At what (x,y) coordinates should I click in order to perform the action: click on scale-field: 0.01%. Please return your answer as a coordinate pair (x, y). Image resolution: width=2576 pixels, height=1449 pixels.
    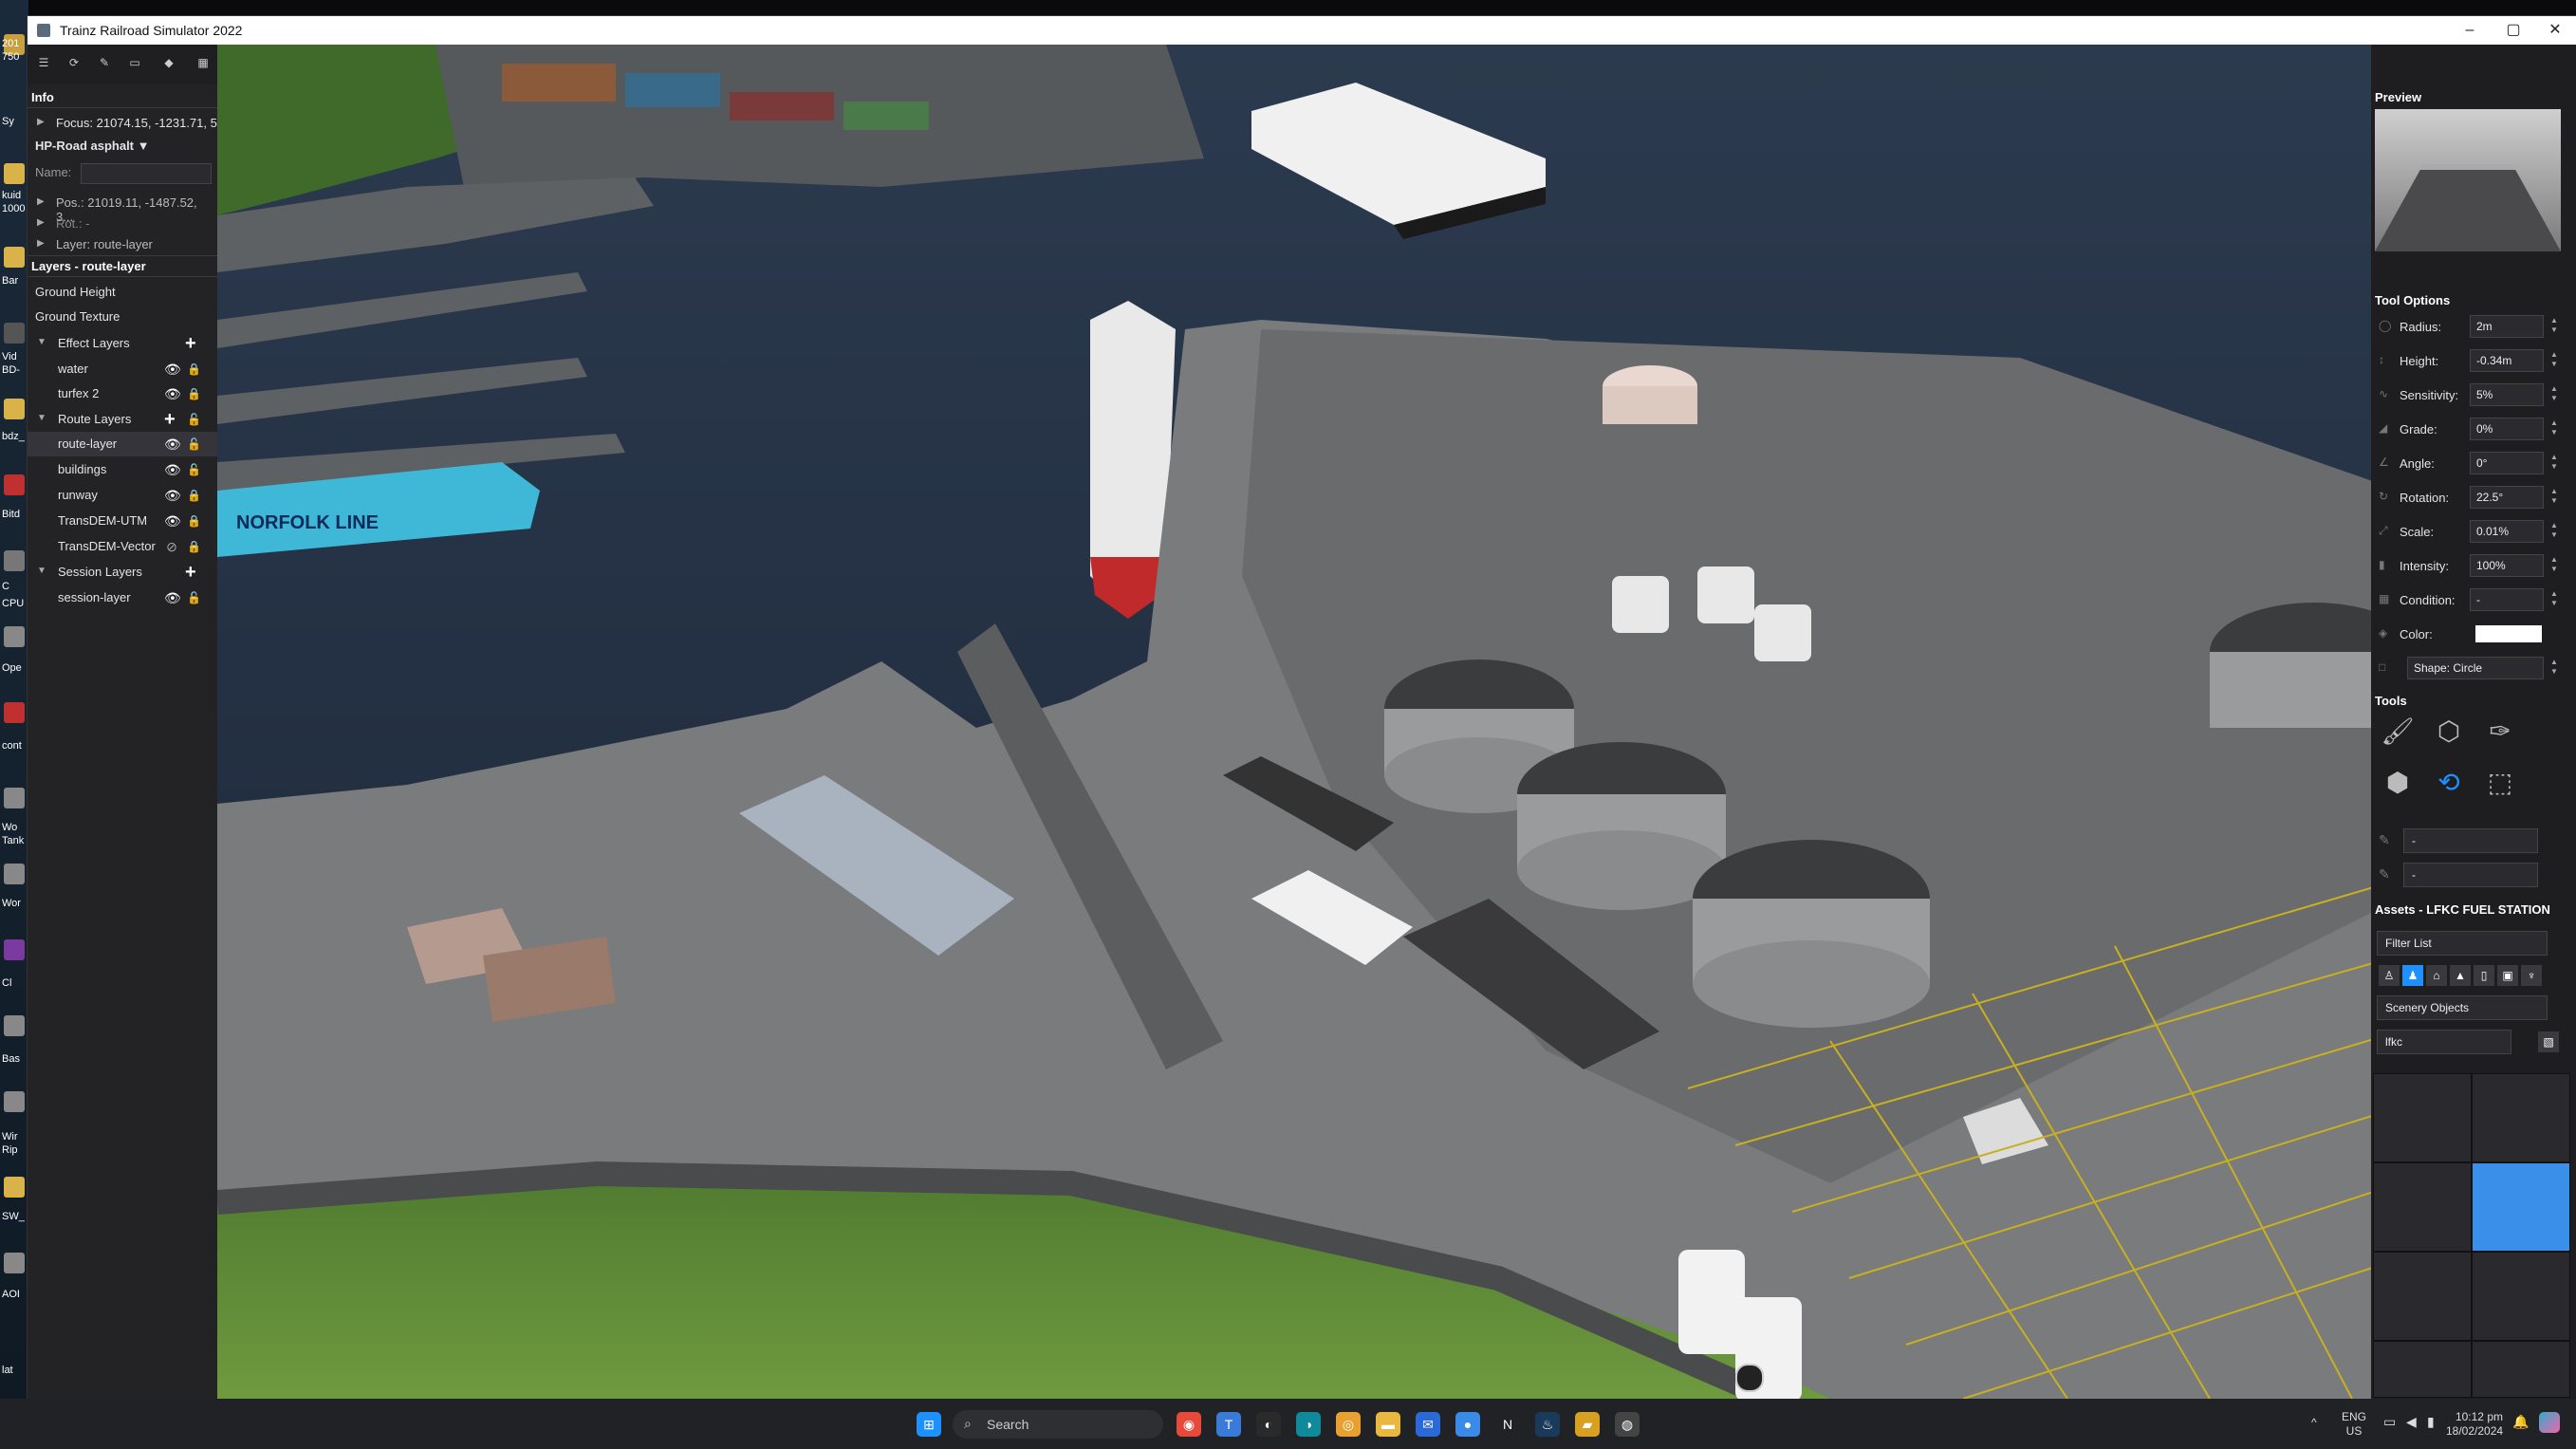
    Looking at the image, I should click on (2507, 531).